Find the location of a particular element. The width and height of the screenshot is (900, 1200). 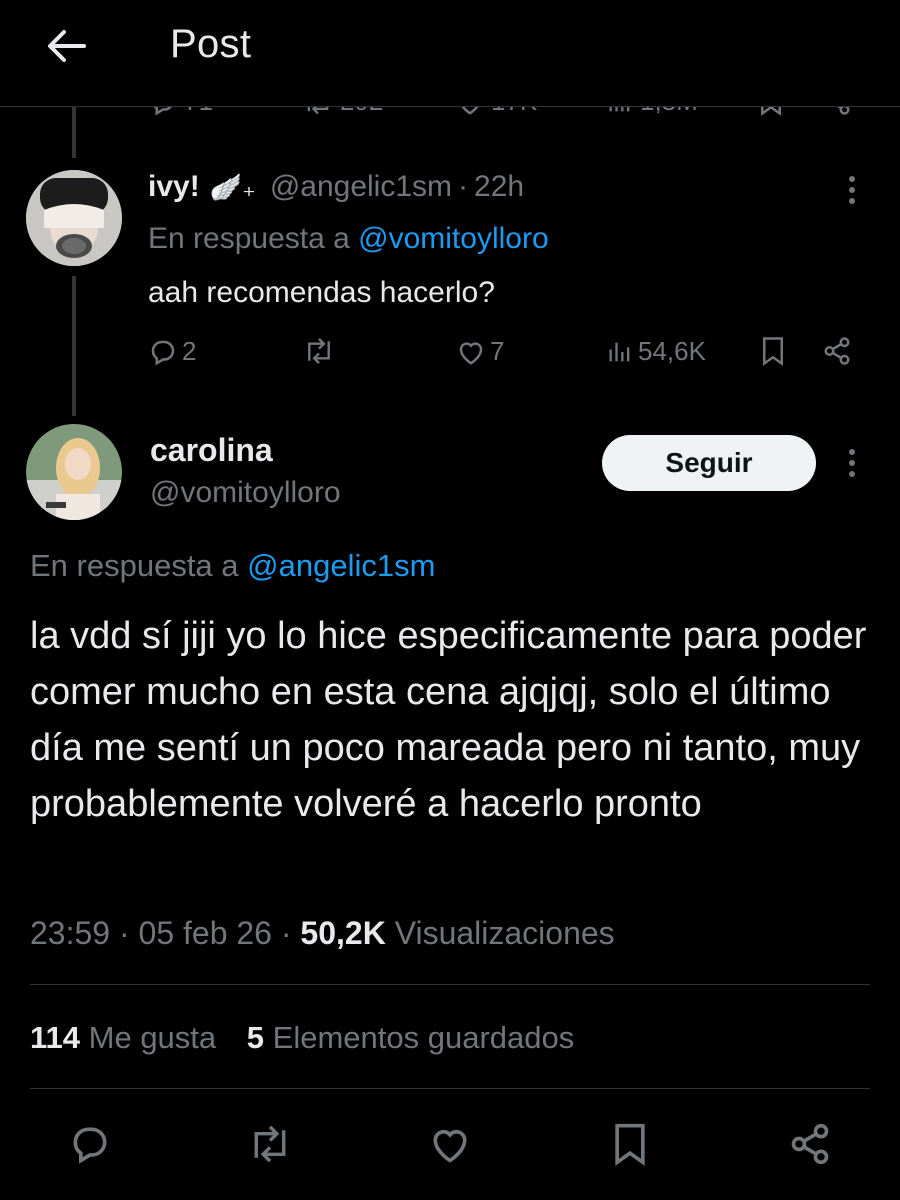

main-views-label: Visualizaciones is located at coordinates (504, 933).